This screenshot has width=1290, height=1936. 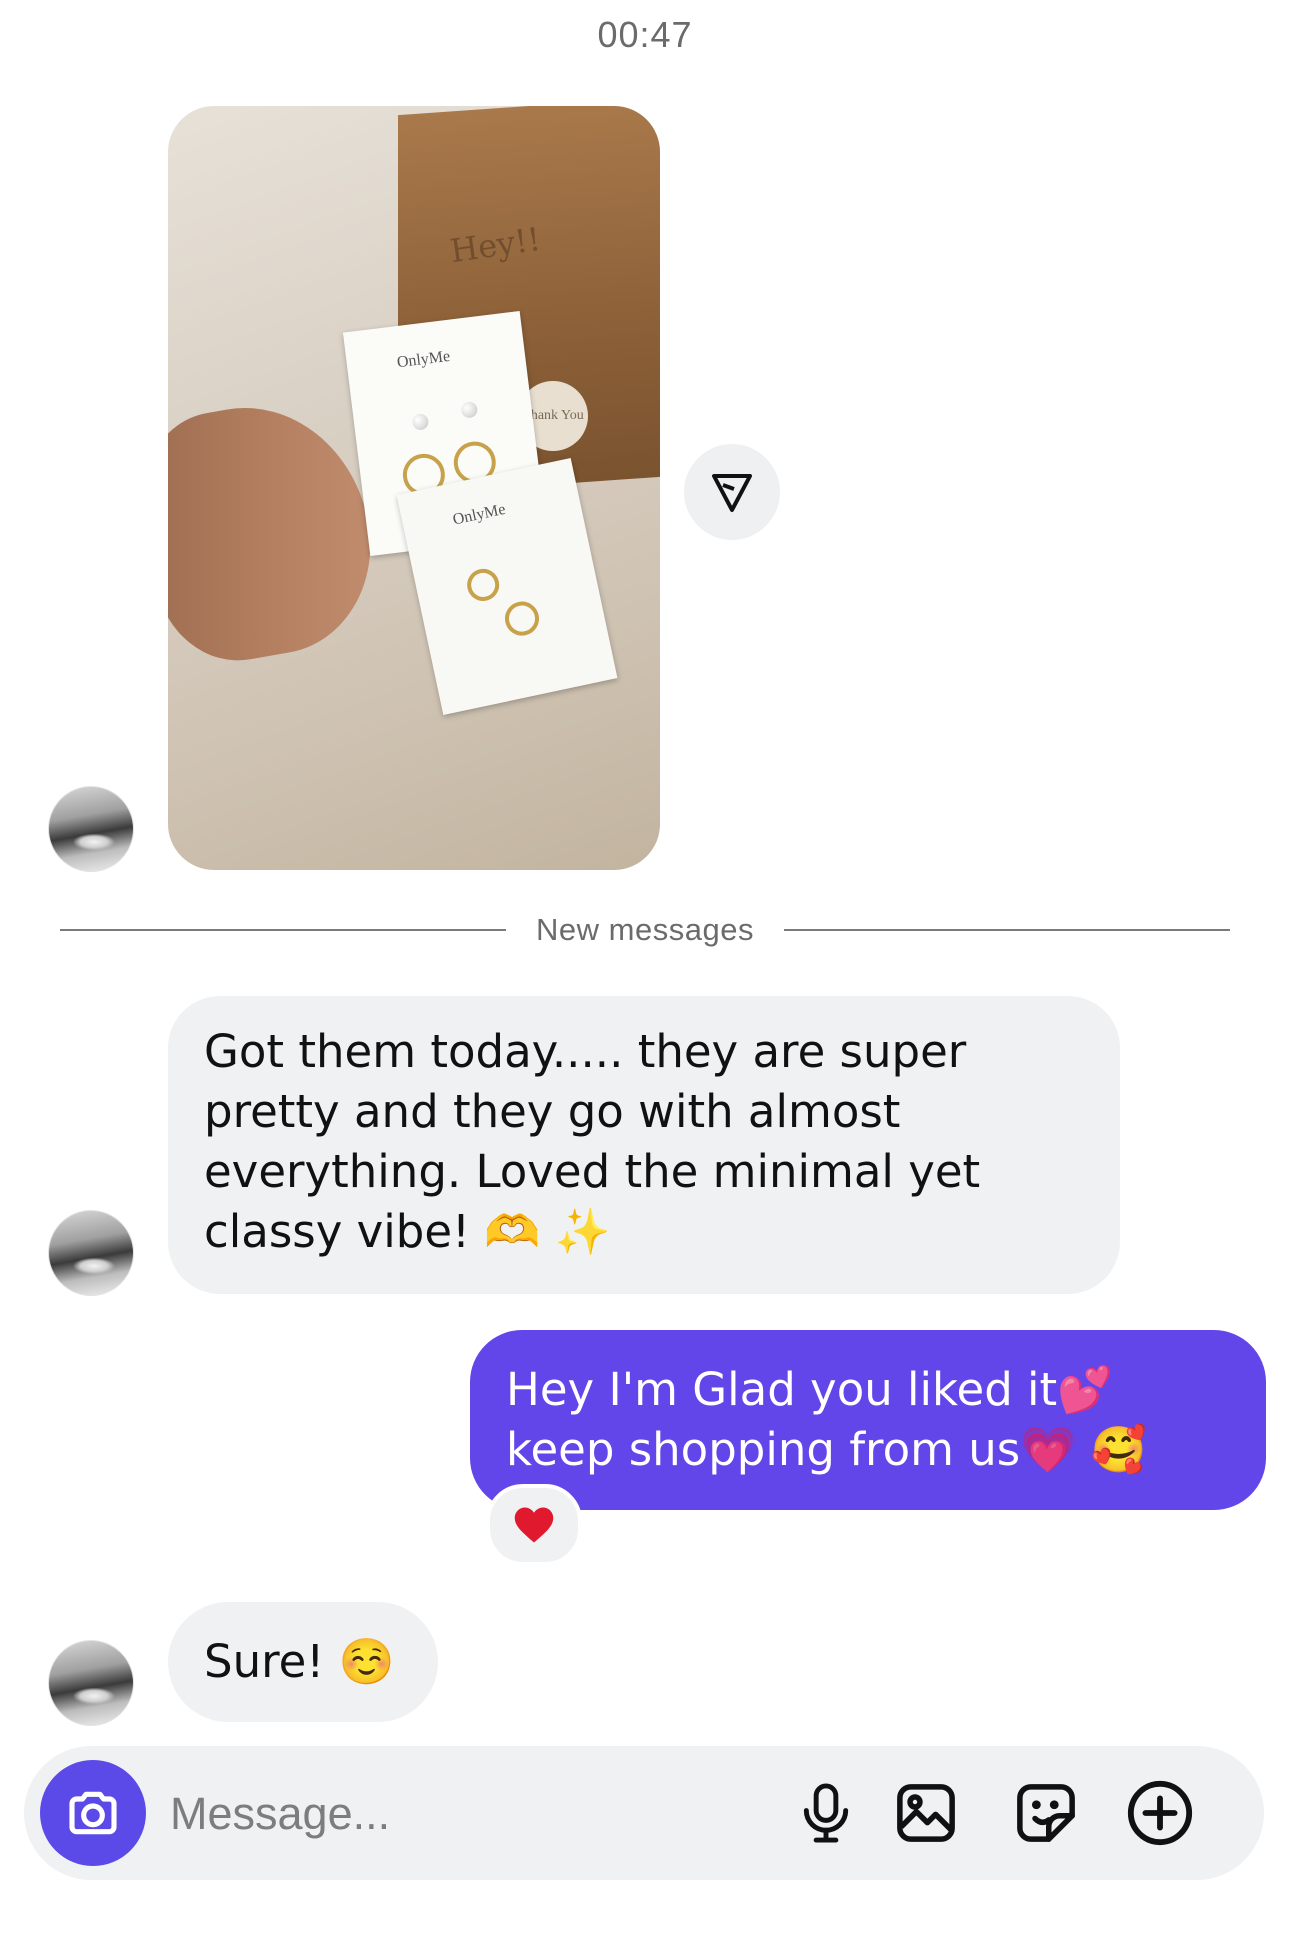 I want to click on incoming-message: Sure! ☺️, so click(x=303, y=1662).